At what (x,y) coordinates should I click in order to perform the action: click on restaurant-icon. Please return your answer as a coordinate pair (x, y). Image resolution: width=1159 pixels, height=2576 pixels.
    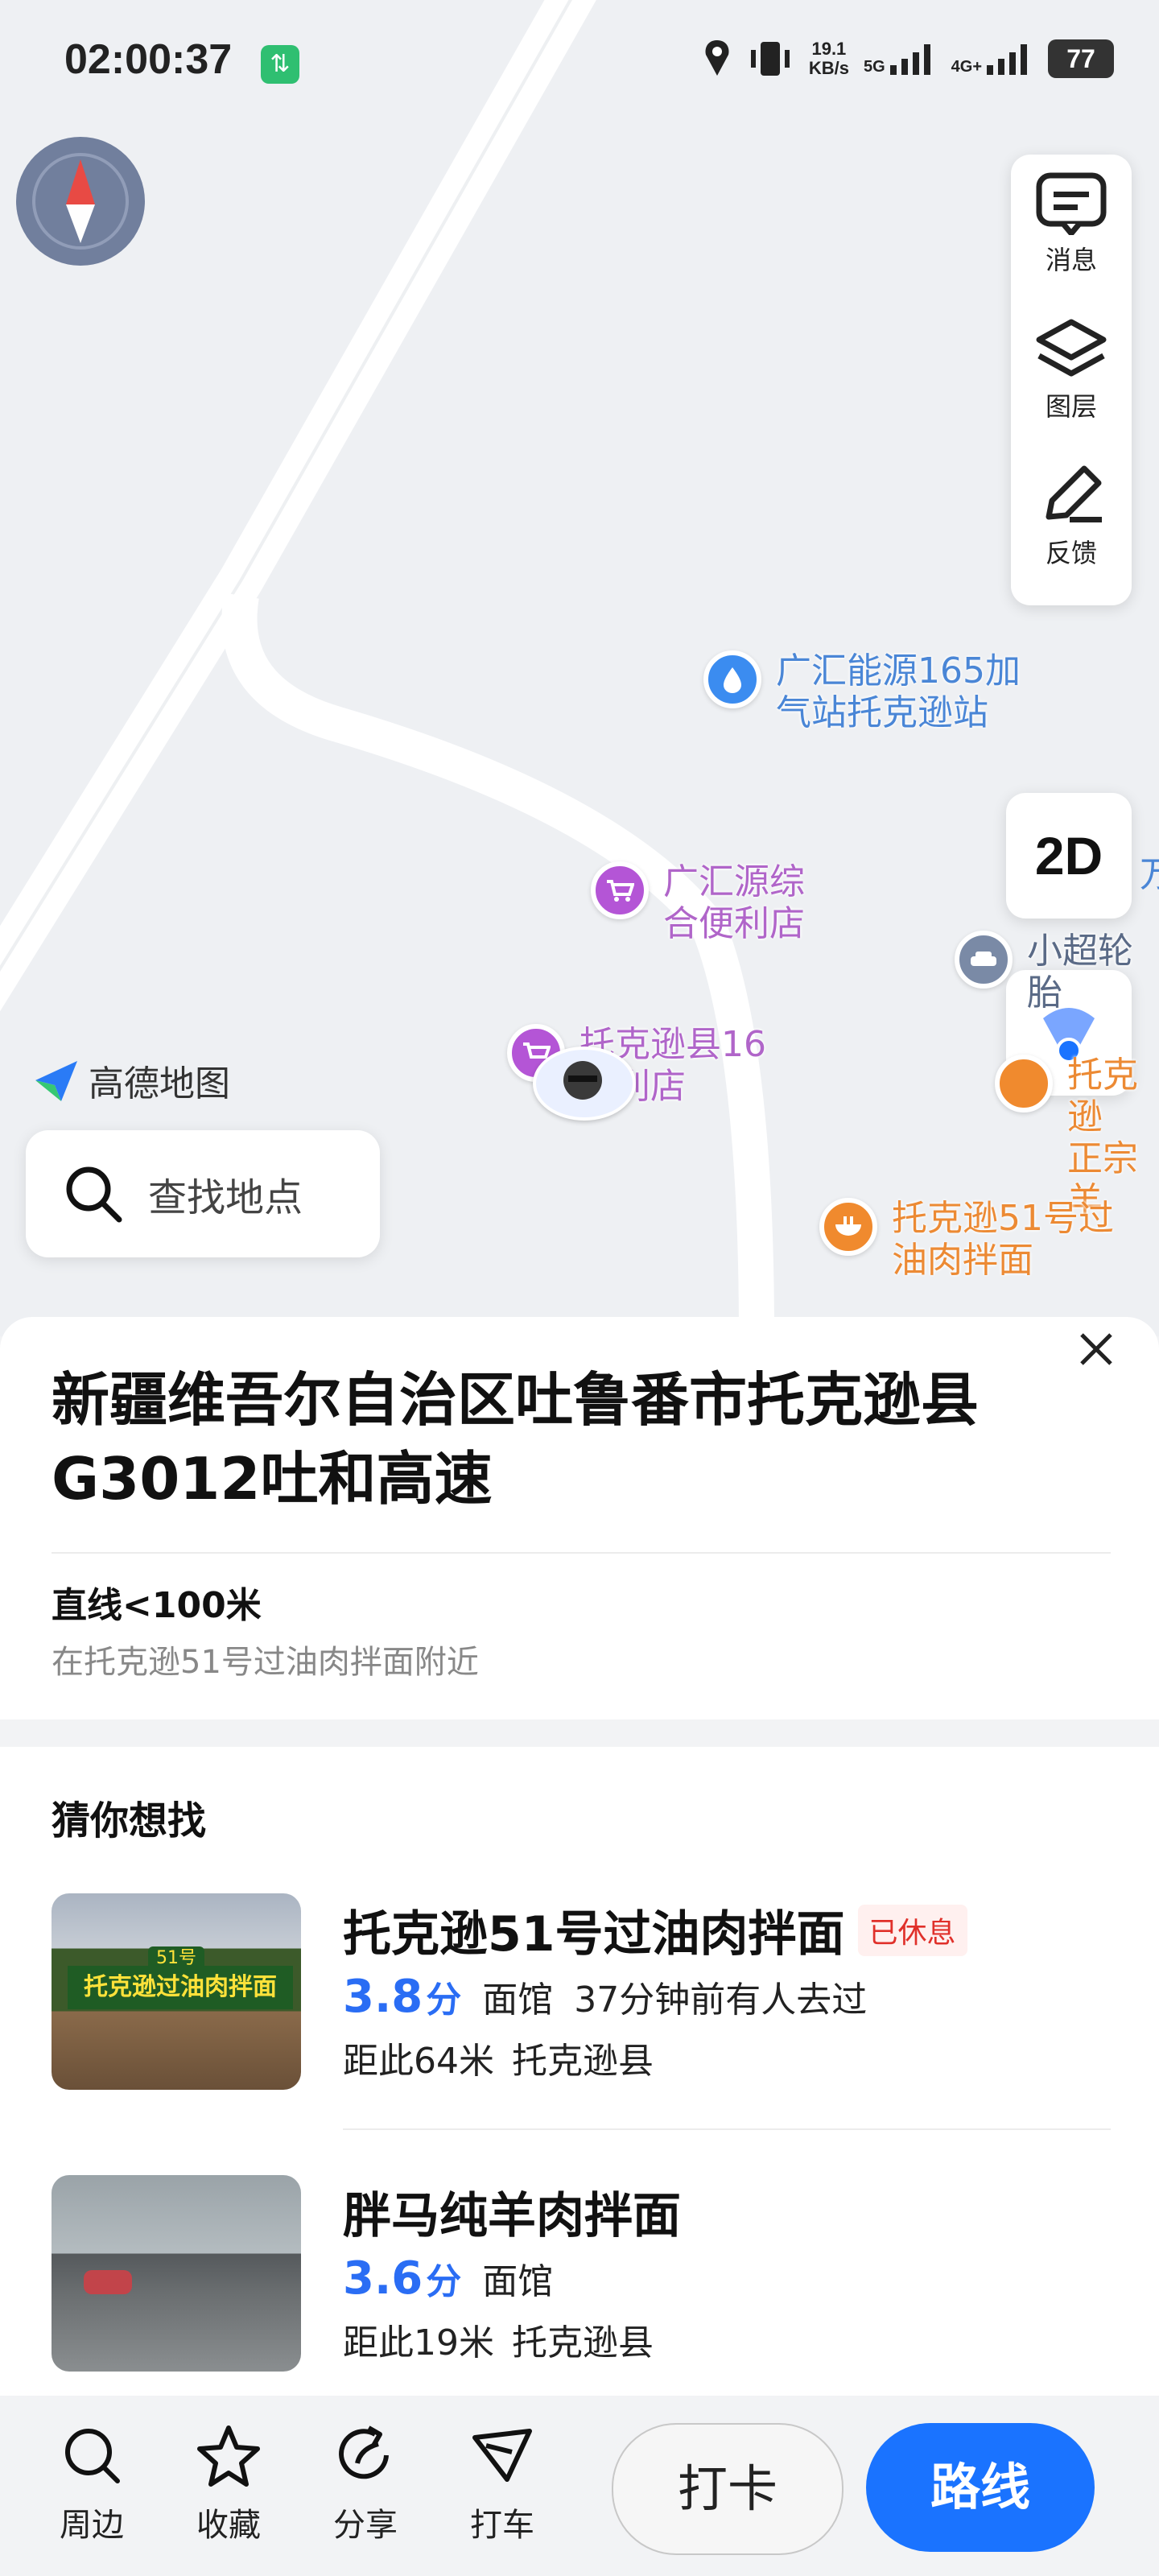
    Looking at the image, I should click on (1024, 1084).